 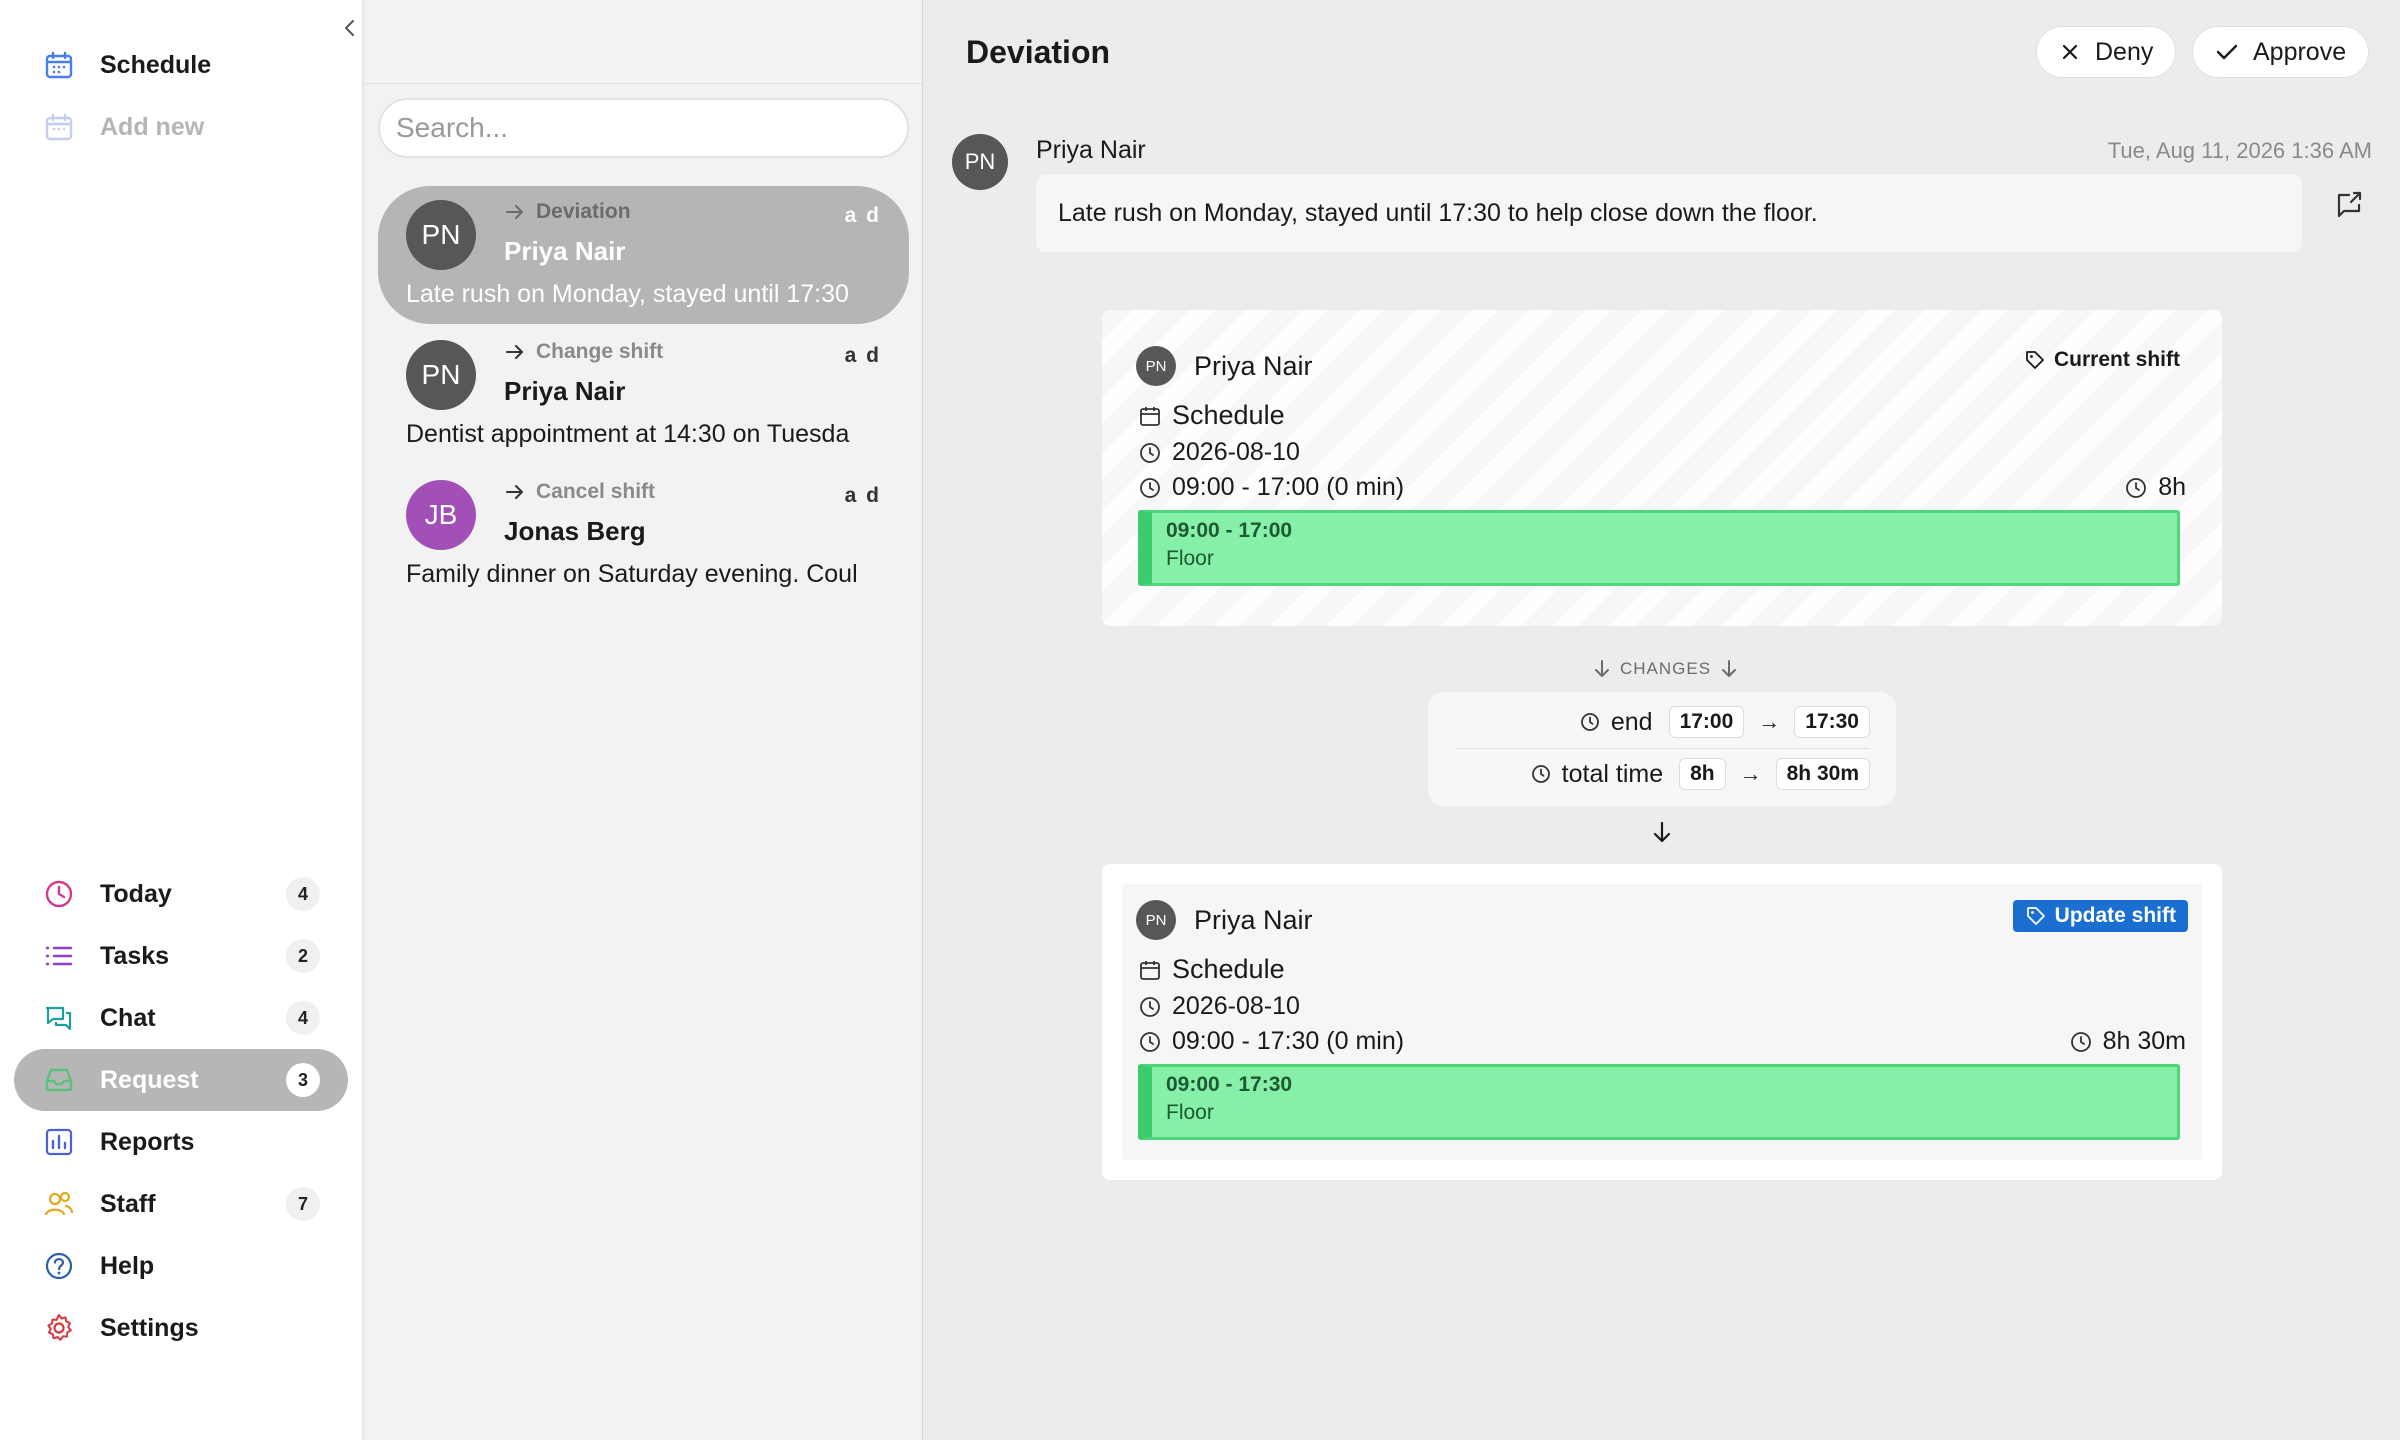 What do you see at coordinates (303, 1204) in the screenshot?
I see `nav-count-staff: 7` at bounding box center [303, 1204].